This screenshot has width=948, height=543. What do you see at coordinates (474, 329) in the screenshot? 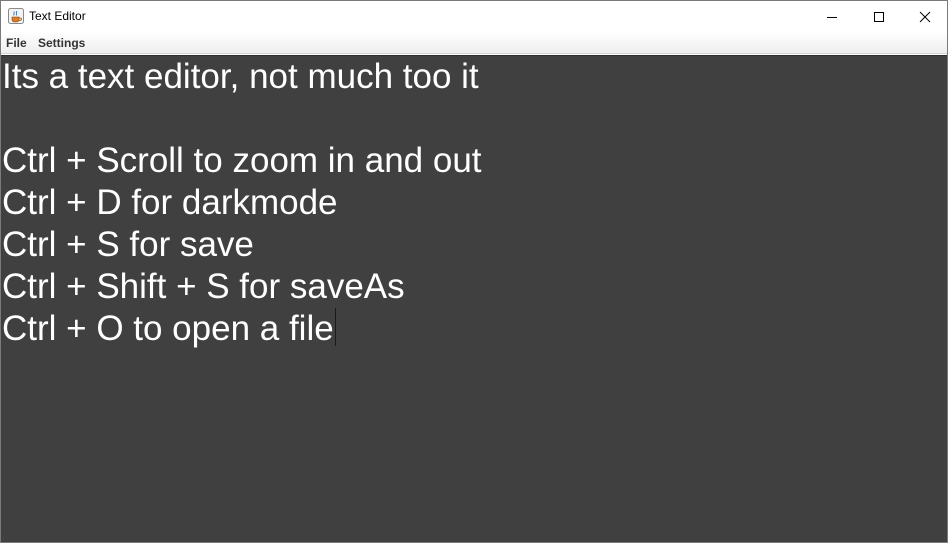
I see `editor-line-last: Ctrl + O to open a file` at bounding box center [474, 329].